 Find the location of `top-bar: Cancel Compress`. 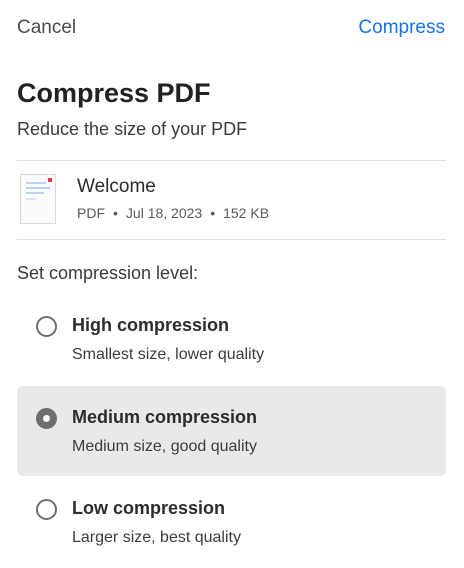

top-bar: Cancel Compress is located at coordinates (232, 29).